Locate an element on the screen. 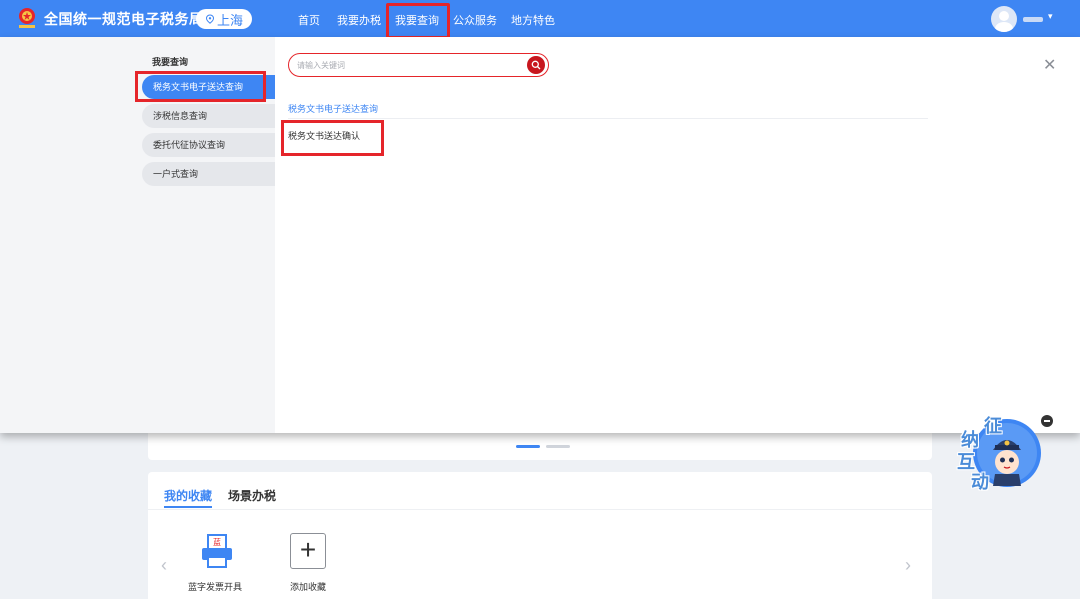 This screenshot has height=599, width=1080. location-pin-icon is located at coordinates (209, 19).